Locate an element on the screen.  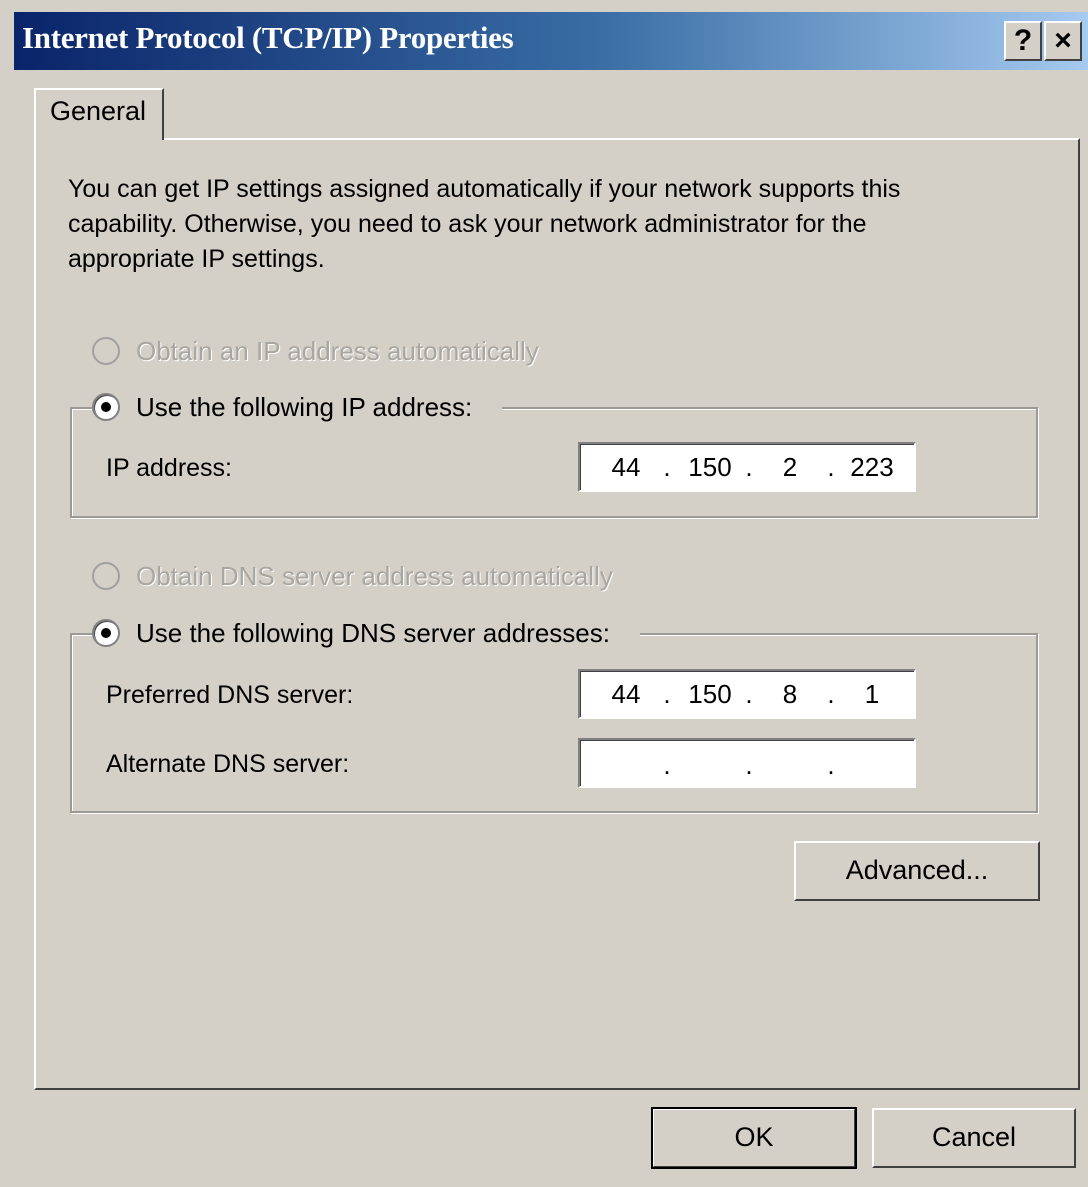
obtain-dns-auto-option: Obtain DNS server address automatically is located at coordinates (367, 576).